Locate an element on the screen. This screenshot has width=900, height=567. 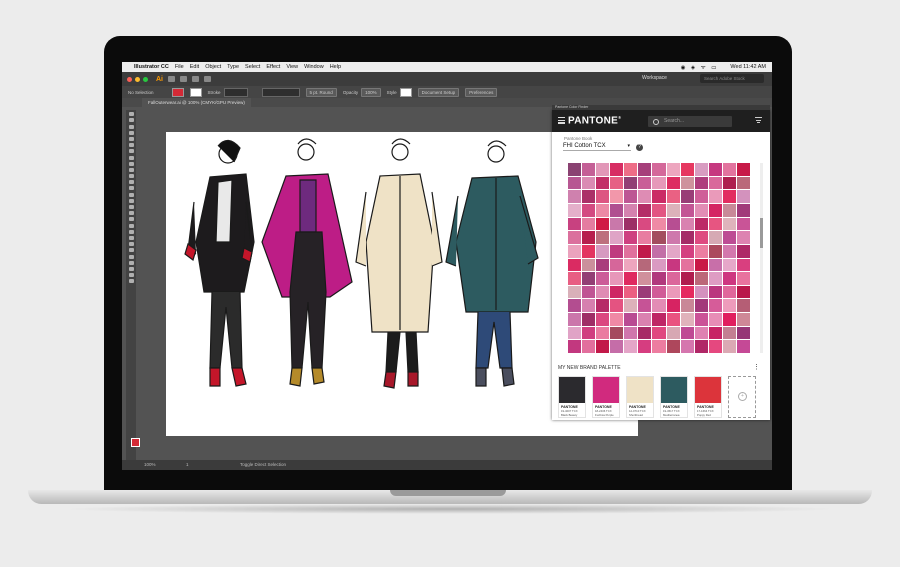
fill-stroke-indicator is located at coordinates (135, 442).